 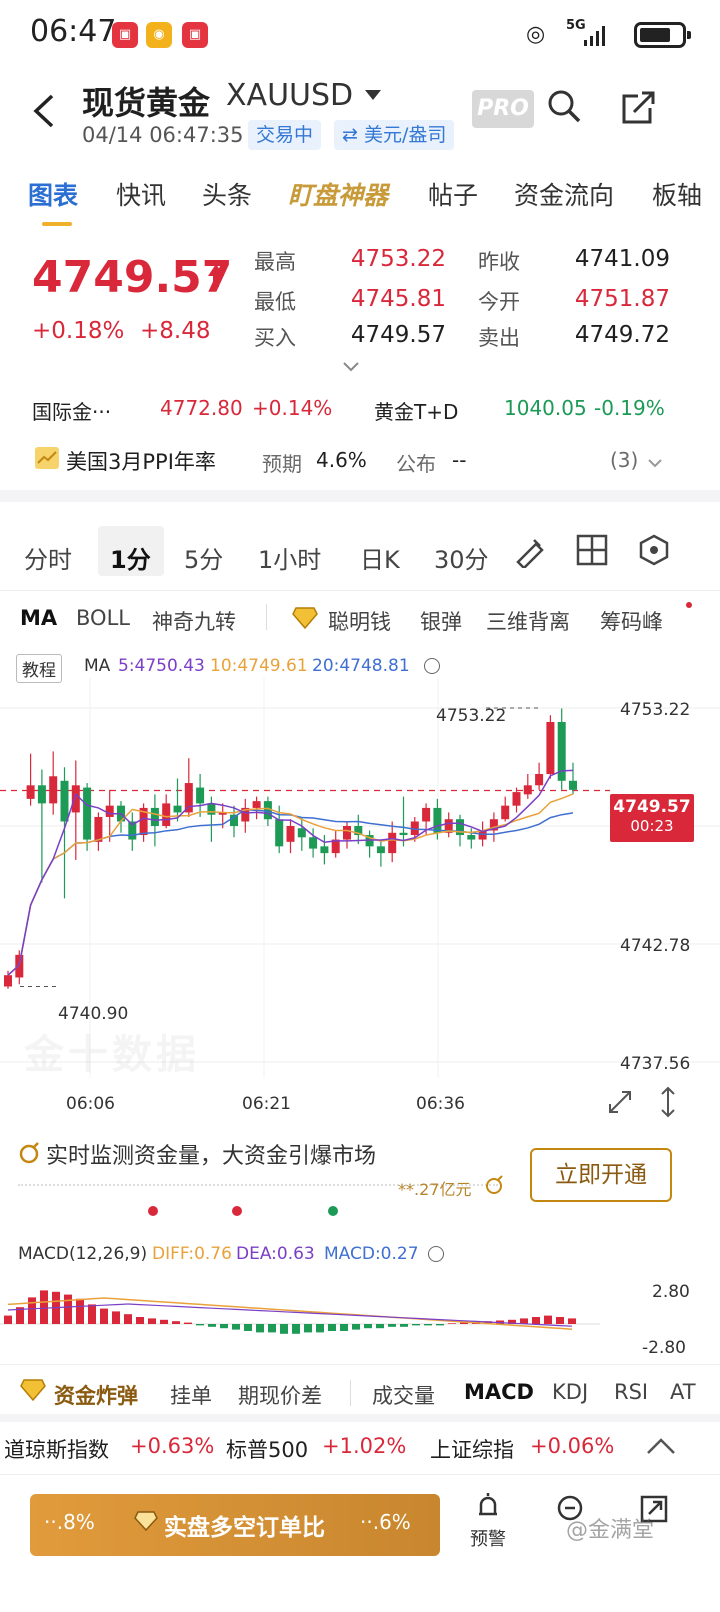 What do you see at coordinates (655, 710) in the screenshot?
I see `y-axis-top: 4753.22` at bounding box center [655, 710].